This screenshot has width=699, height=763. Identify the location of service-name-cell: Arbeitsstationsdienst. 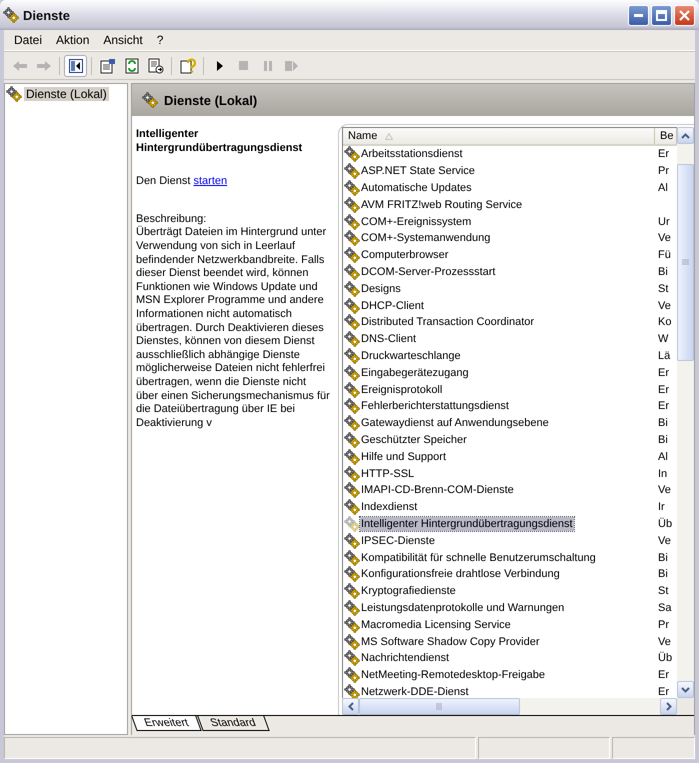
(412, 154).